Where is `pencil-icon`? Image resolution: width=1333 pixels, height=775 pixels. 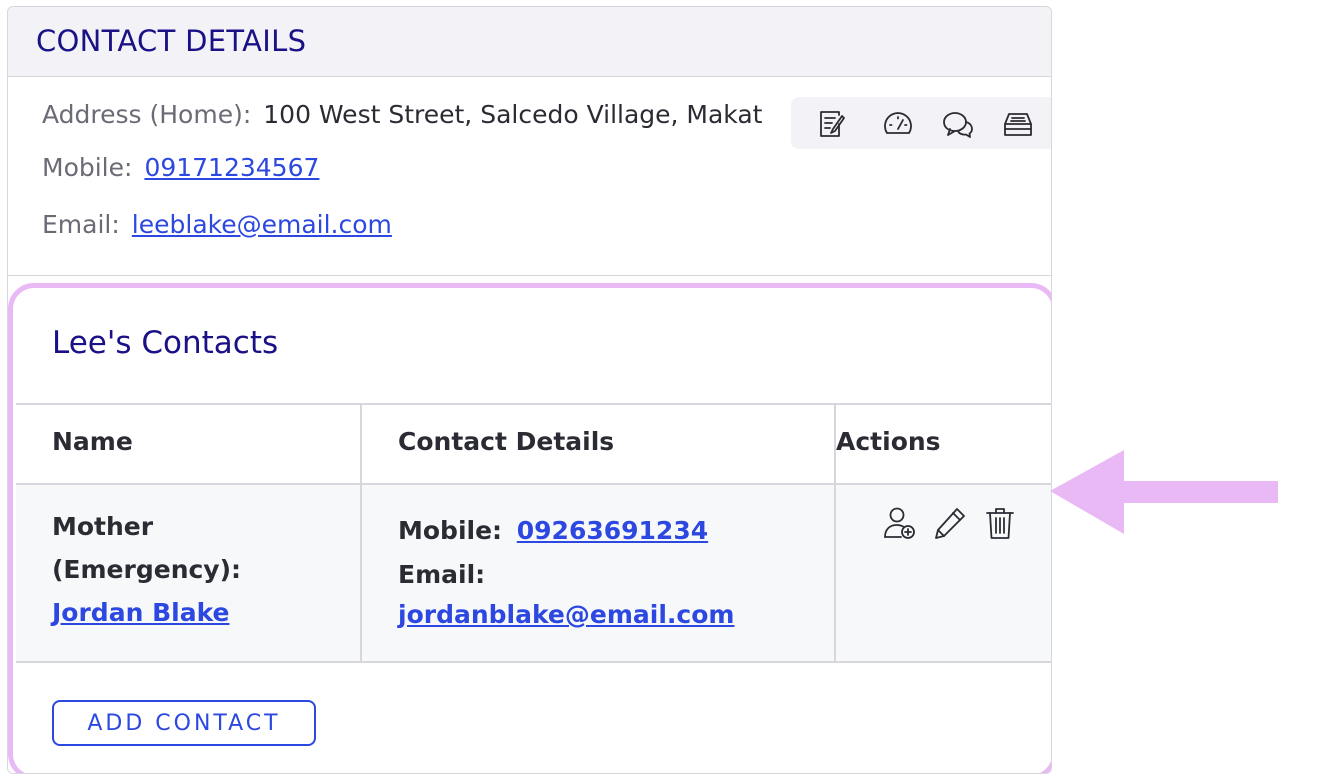
pencil-icon is located at coordinates (950, 523).